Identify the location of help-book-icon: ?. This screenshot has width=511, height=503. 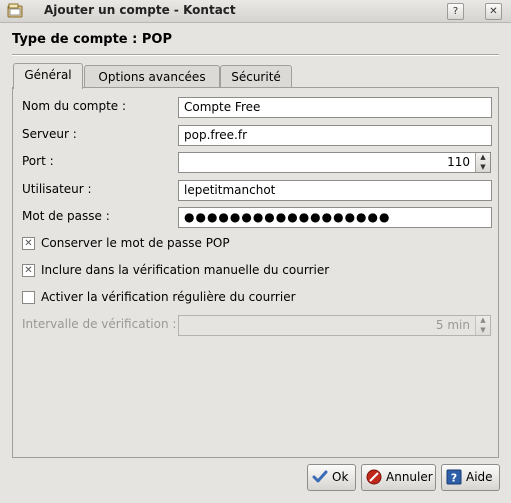
(454, 477).